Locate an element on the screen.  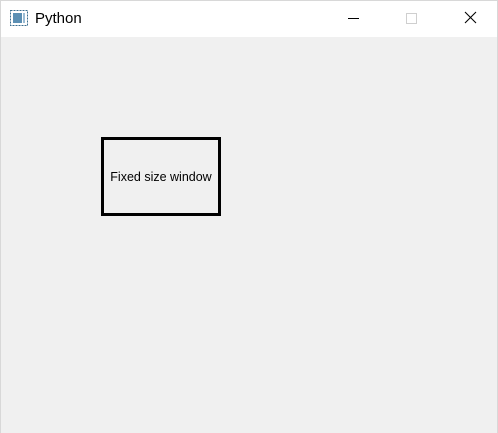
window-title: Python is located at coordinates (58, 18).